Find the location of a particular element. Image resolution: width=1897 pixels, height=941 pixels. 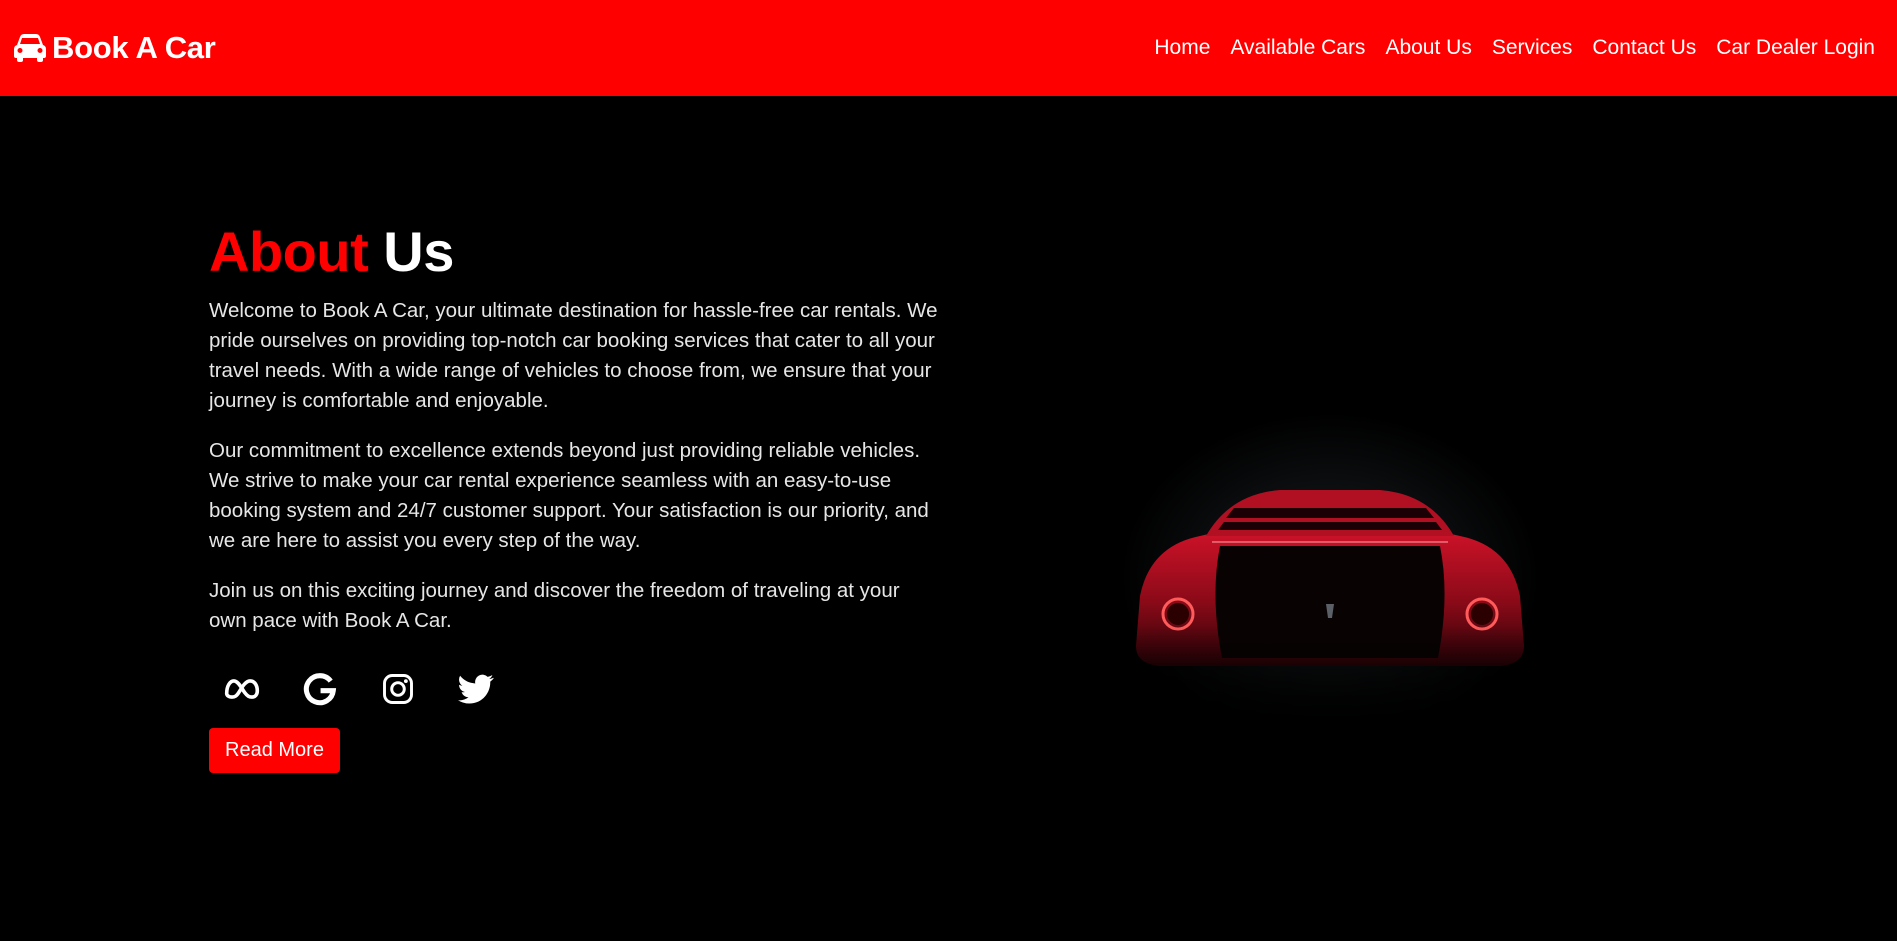

nav-link-home: Home is located at coordinates (1182, 47).